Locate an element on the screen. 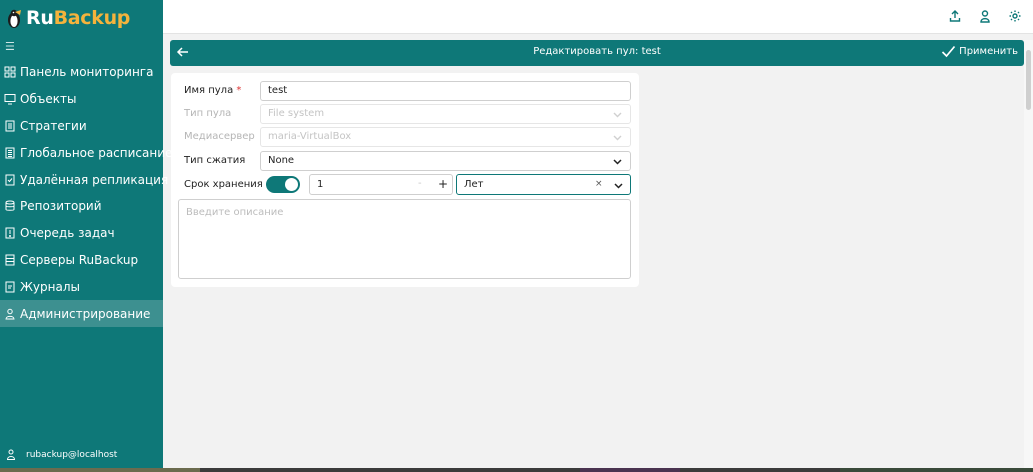 The height and width of the screenshot is (472, 1033). page-scrollbar is located at coordinates (1028, 254).